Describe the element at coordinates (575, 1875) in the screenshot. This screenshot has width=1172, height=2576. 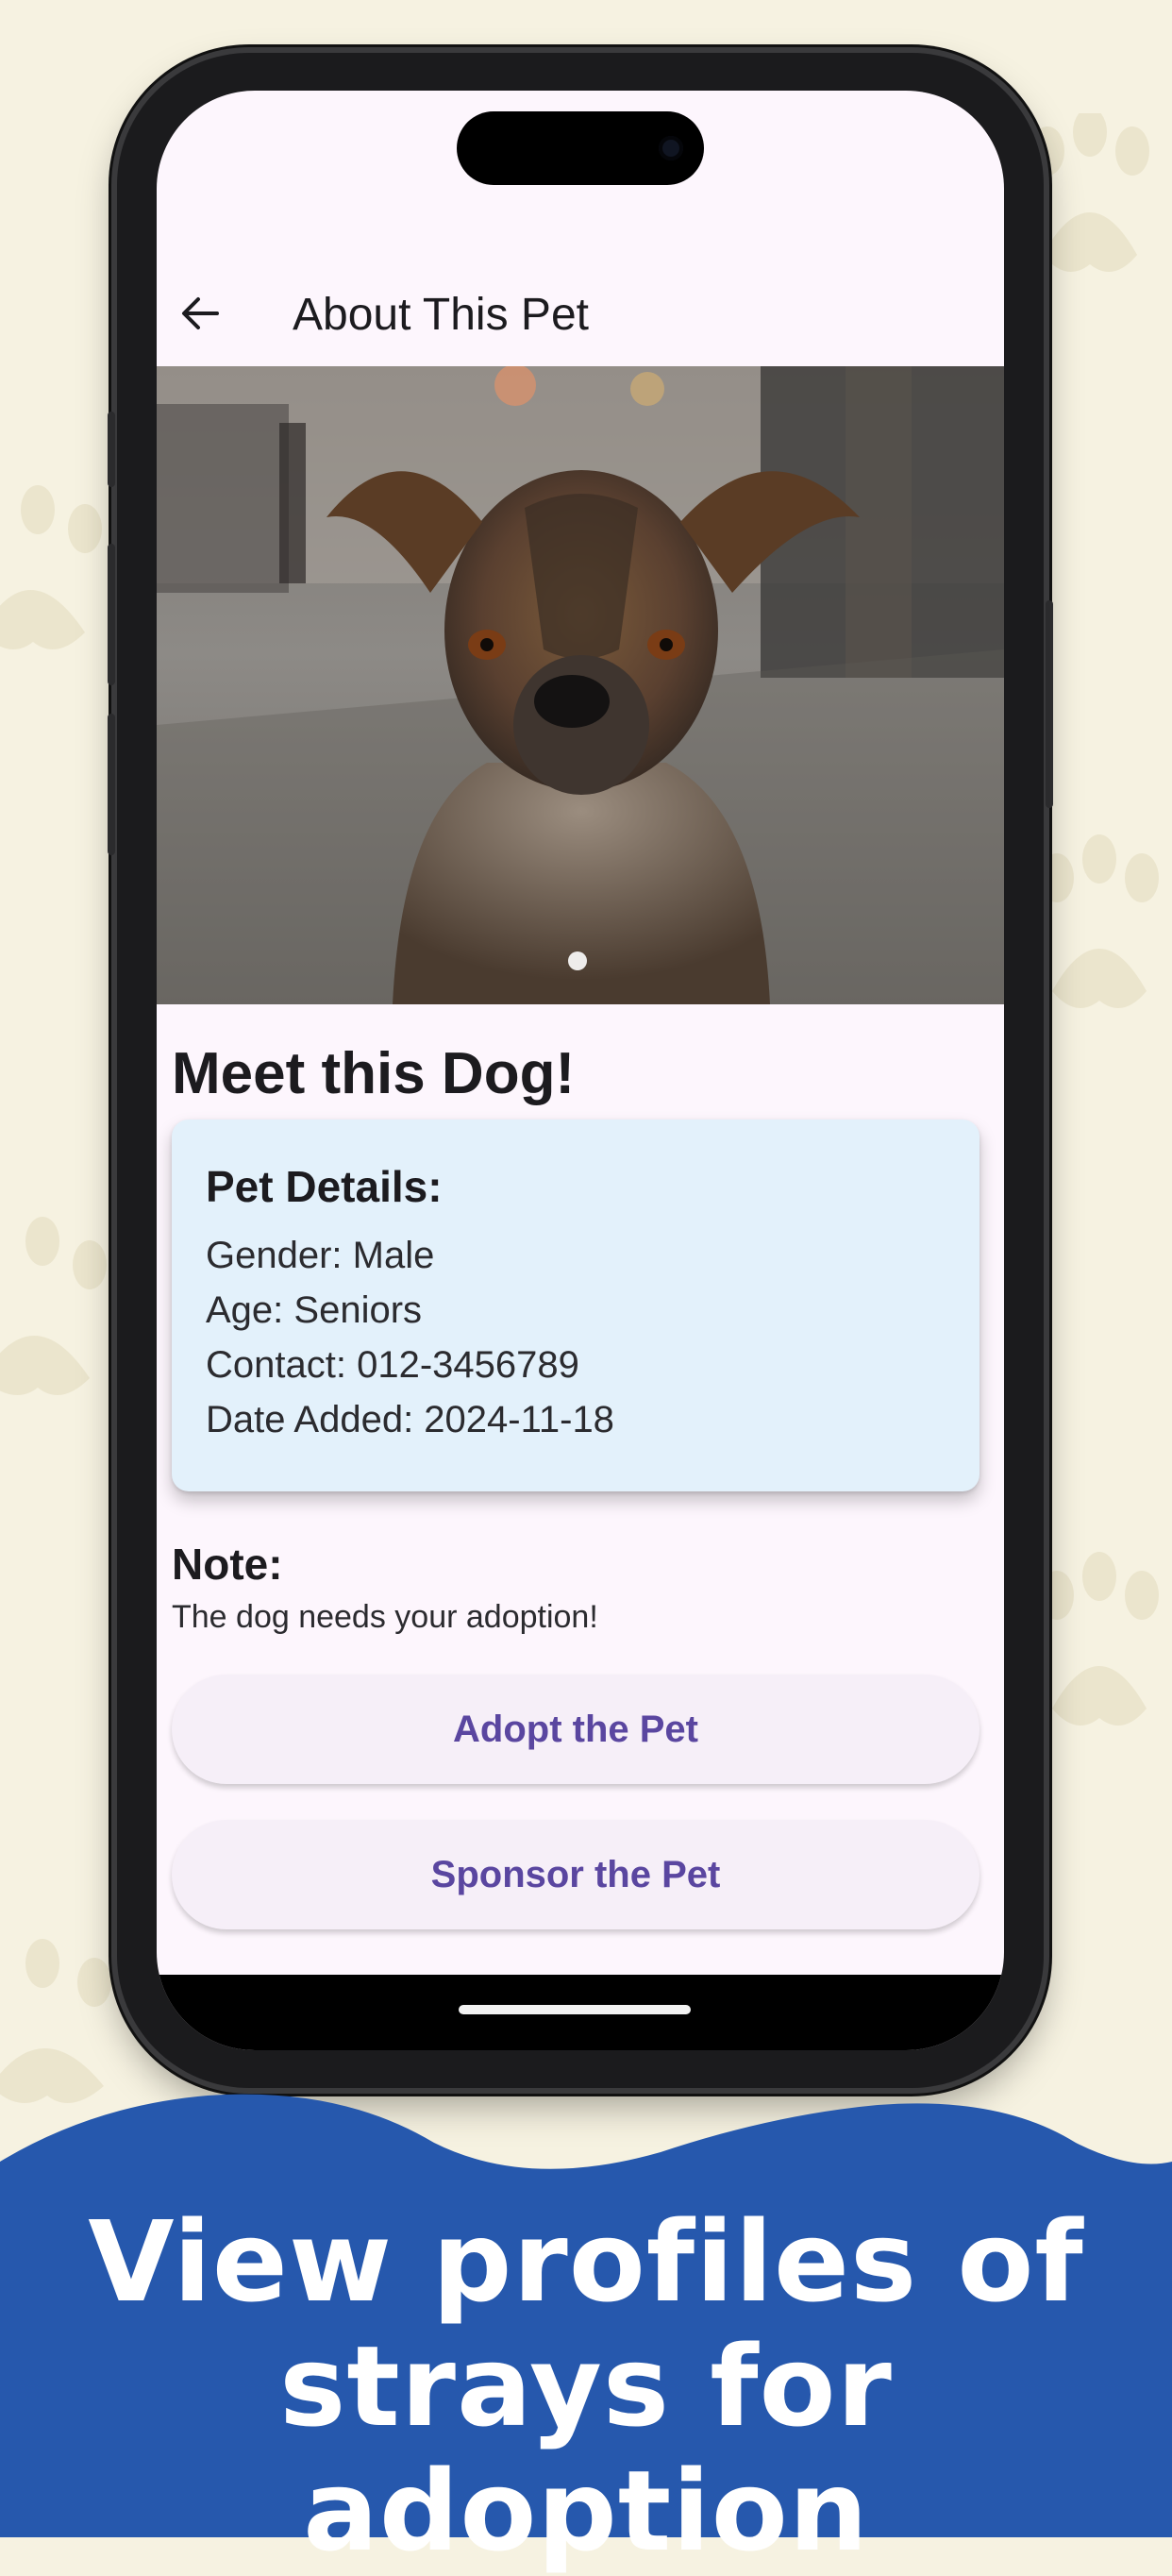
I see `sponsor-button: Sponsor the Pet` at that location.